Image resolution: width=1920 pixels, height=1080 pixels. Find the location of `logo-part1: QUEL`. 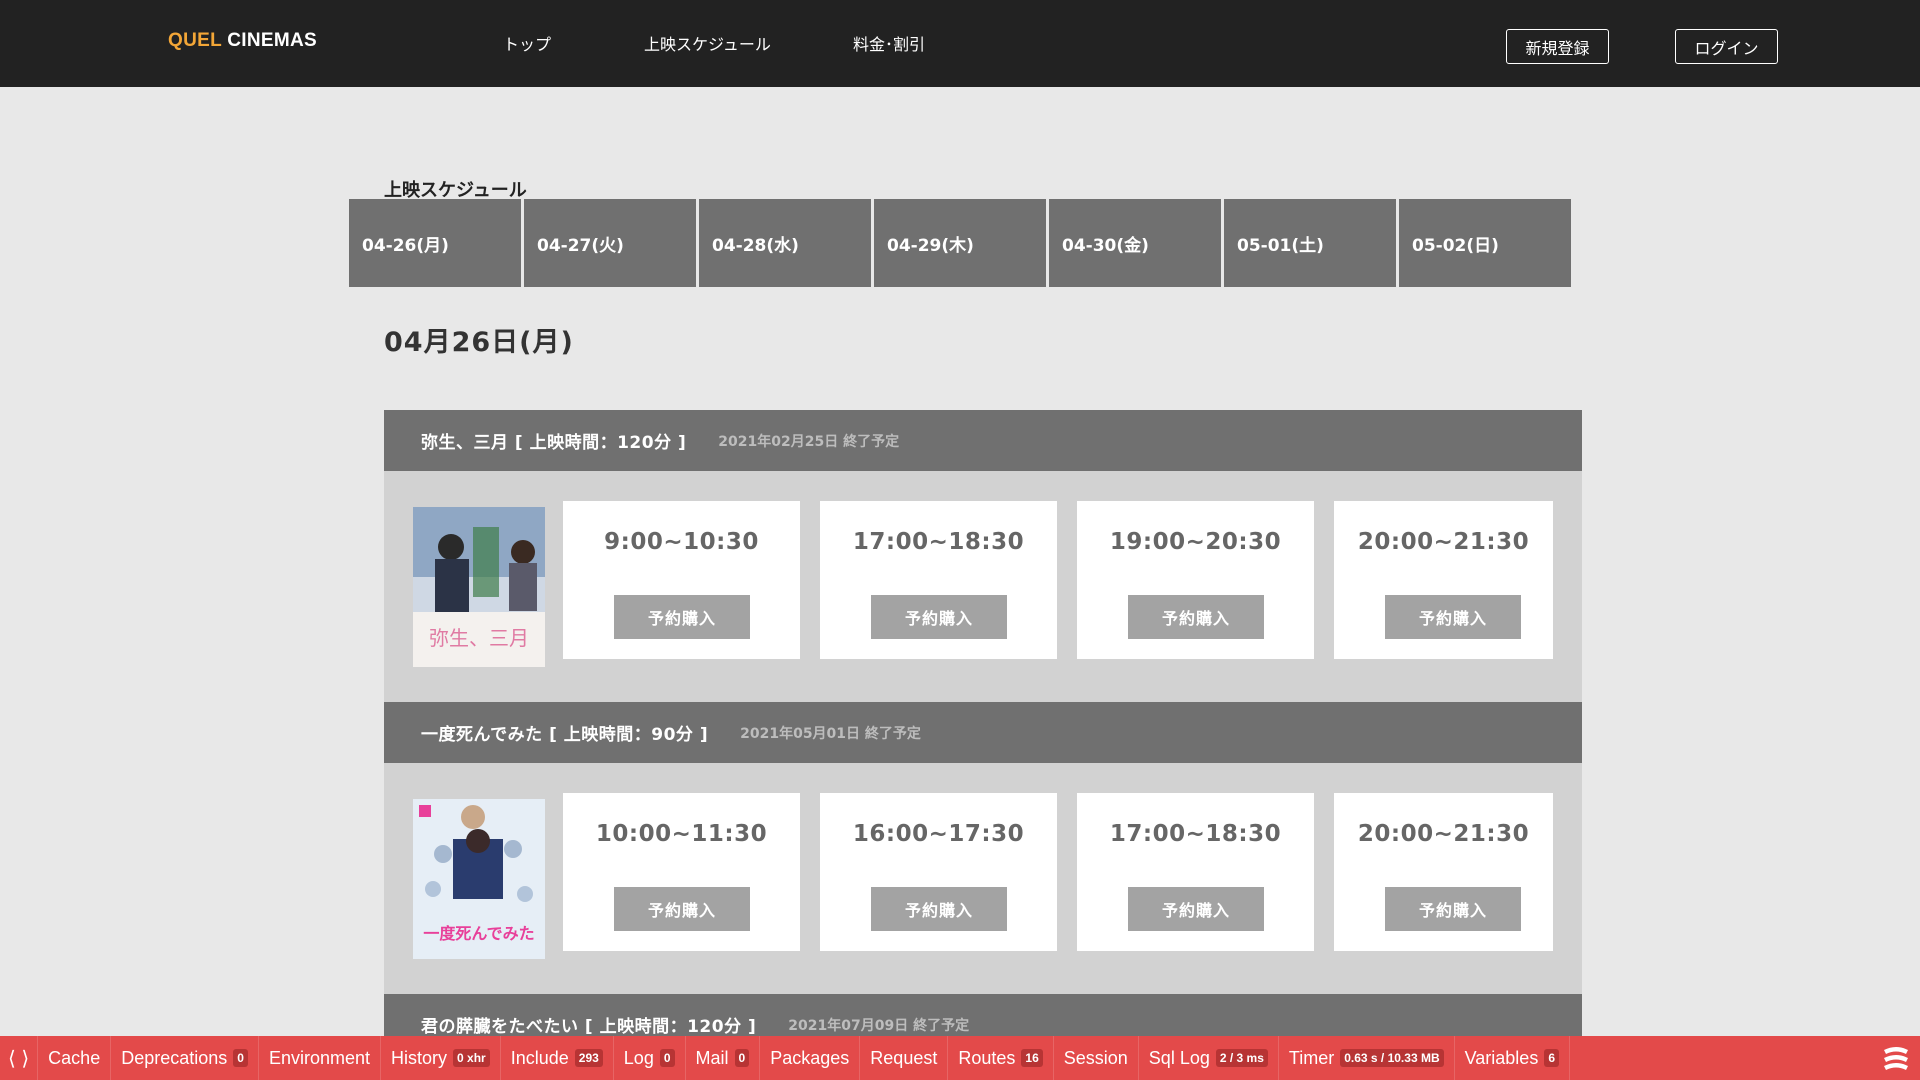

logo-part1: QUEL is located at coordinates (195, 40).